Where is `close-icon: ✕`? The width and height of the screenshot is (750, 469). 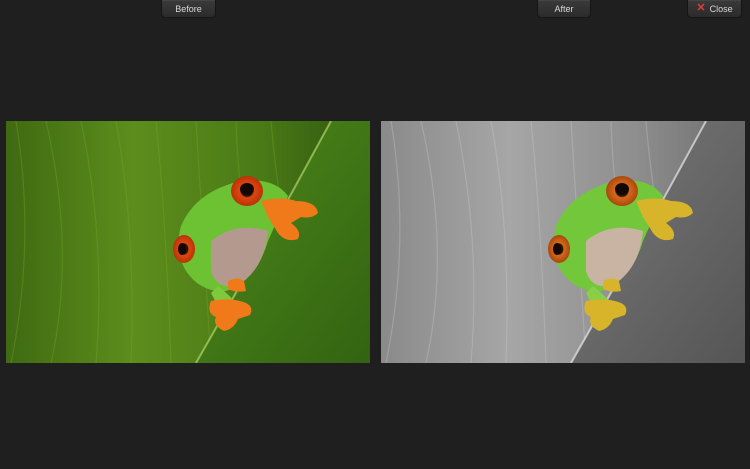 close-icon: ✕ is located at coordinates (701, 8).